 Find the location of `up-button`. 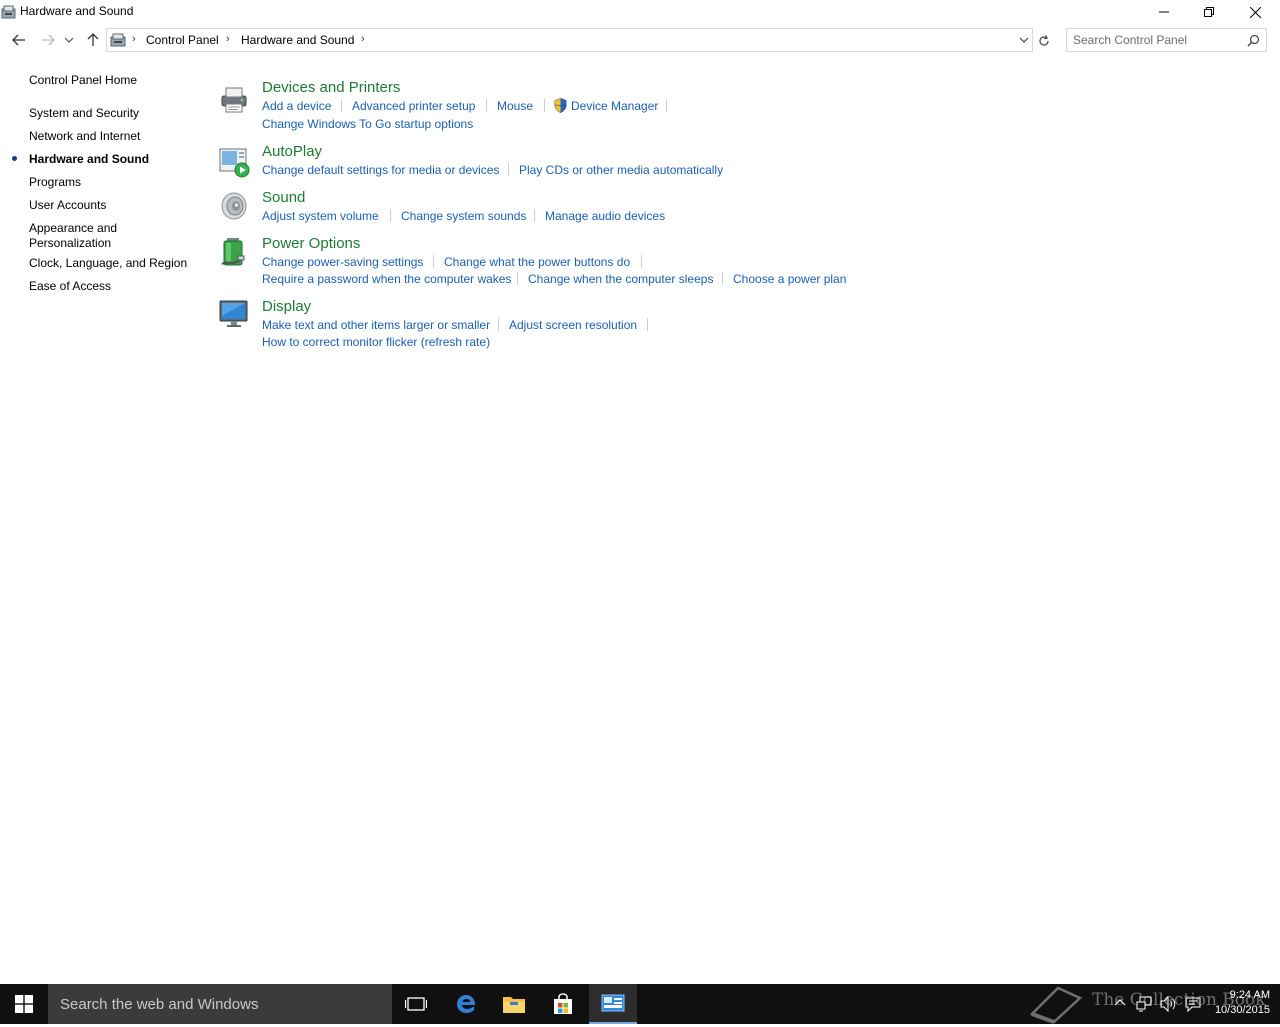

up-button is located at coordinates (93, 40).